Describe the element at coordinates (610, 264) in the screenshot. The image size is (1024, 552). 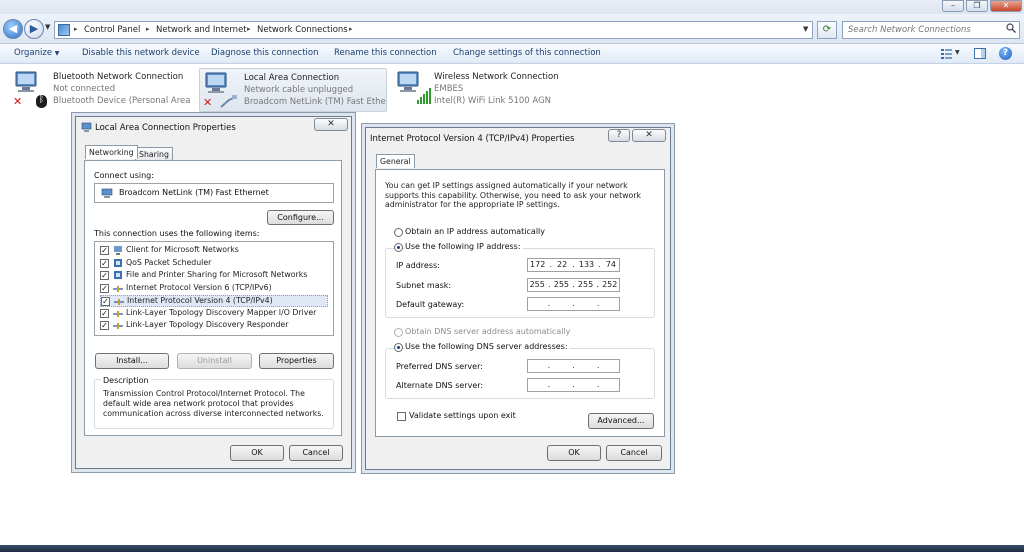
I see `ip-octet: 74` at that location.